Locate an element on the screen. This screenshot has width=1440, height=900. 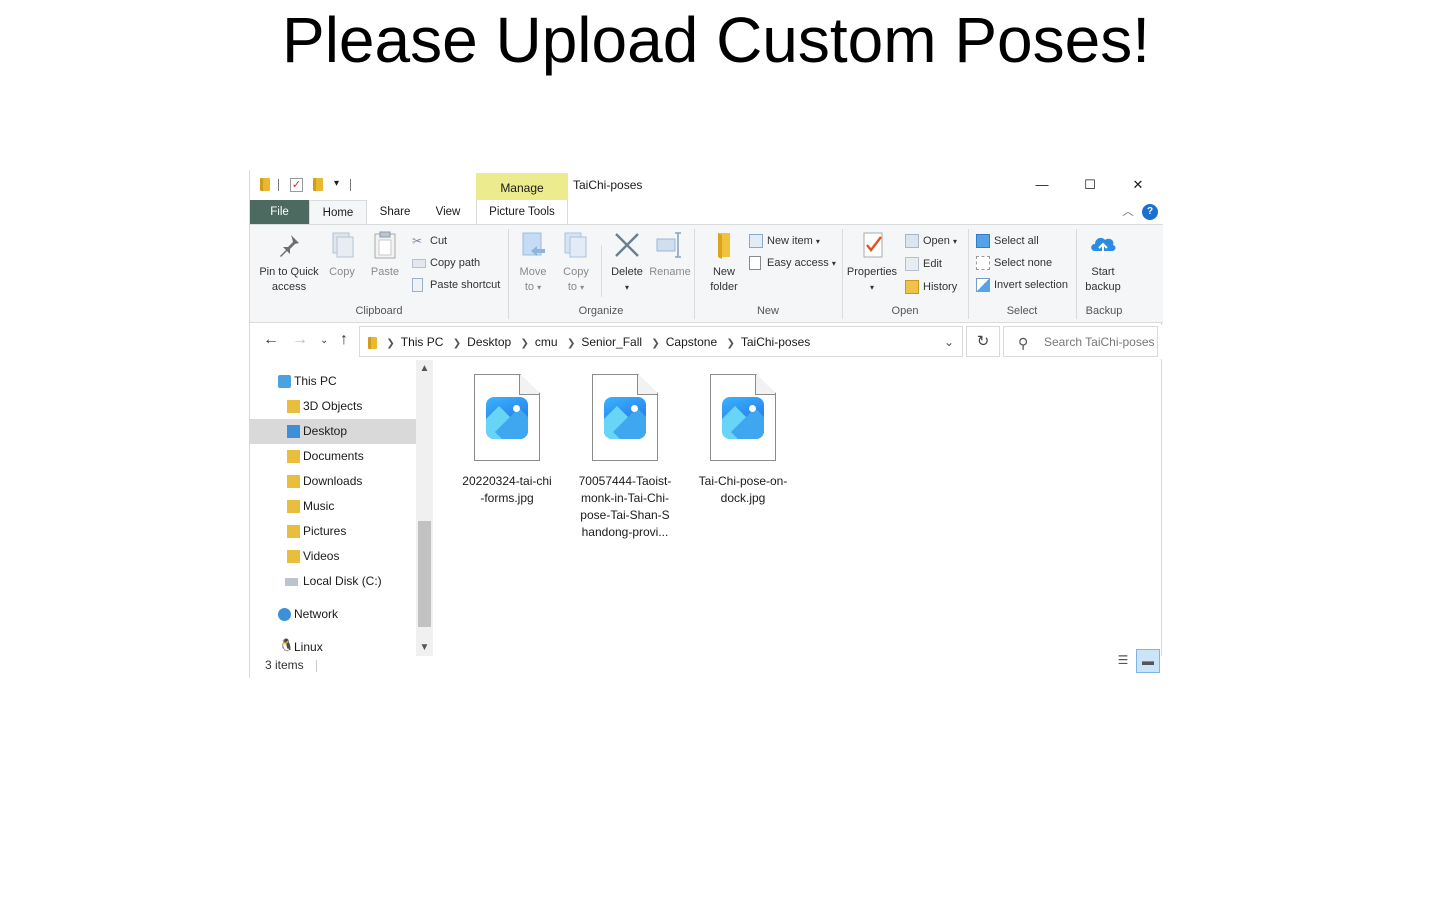
sidebar-item-desktop: Desktop is located at coordinates (333, 431).